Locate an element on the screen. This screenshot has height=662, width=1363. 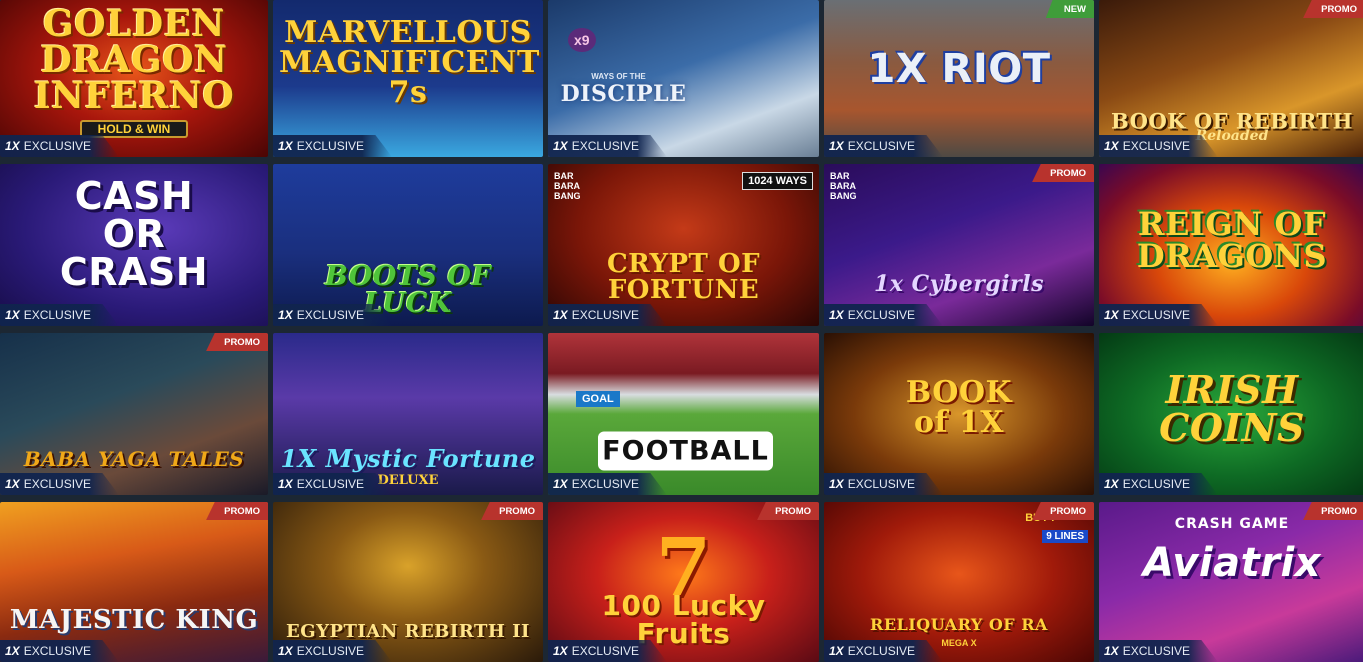
game-title: Aviatrix is located at coordinates (1232, 562).